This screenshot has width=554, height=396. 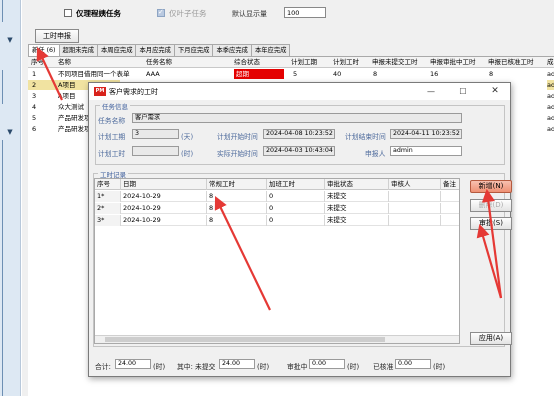 What do you see at coordinates (245, 339) in the screenshot?
I see `scrollbar-thumb` at bounding box center [245, 339].